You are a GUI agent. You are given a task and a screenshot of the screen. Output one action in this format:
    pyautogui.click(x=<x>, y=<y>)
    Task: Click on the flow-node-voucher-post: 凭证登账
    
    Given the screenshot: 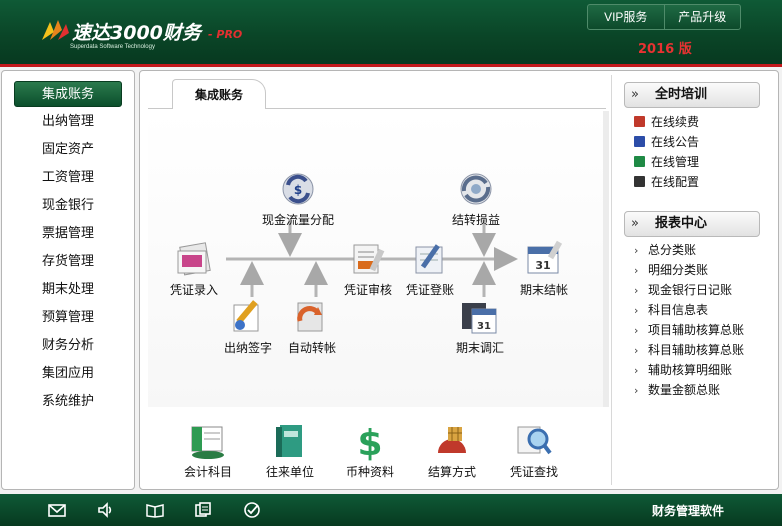 What is the action you would take?
    pyautogui.click(x=430, y=268)
    